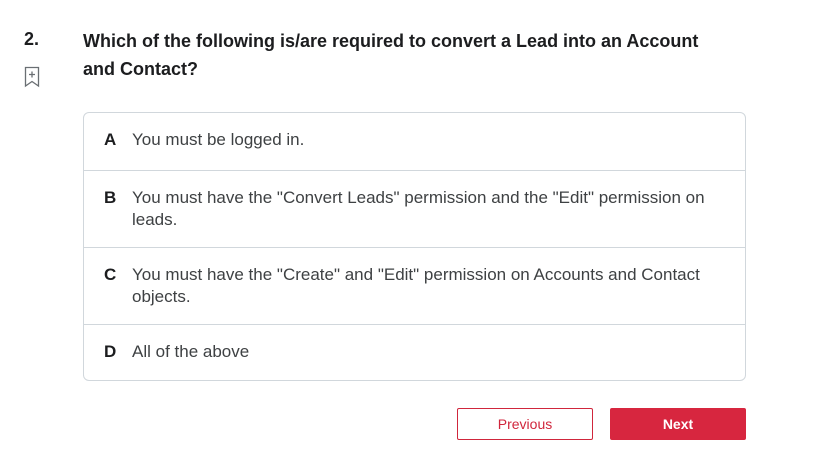 This screenshot has width=814, height=469. What do you see at coordinates (110, 139) in the screenshot?
I see `option-letter: A` at bounding box center [110, 139].